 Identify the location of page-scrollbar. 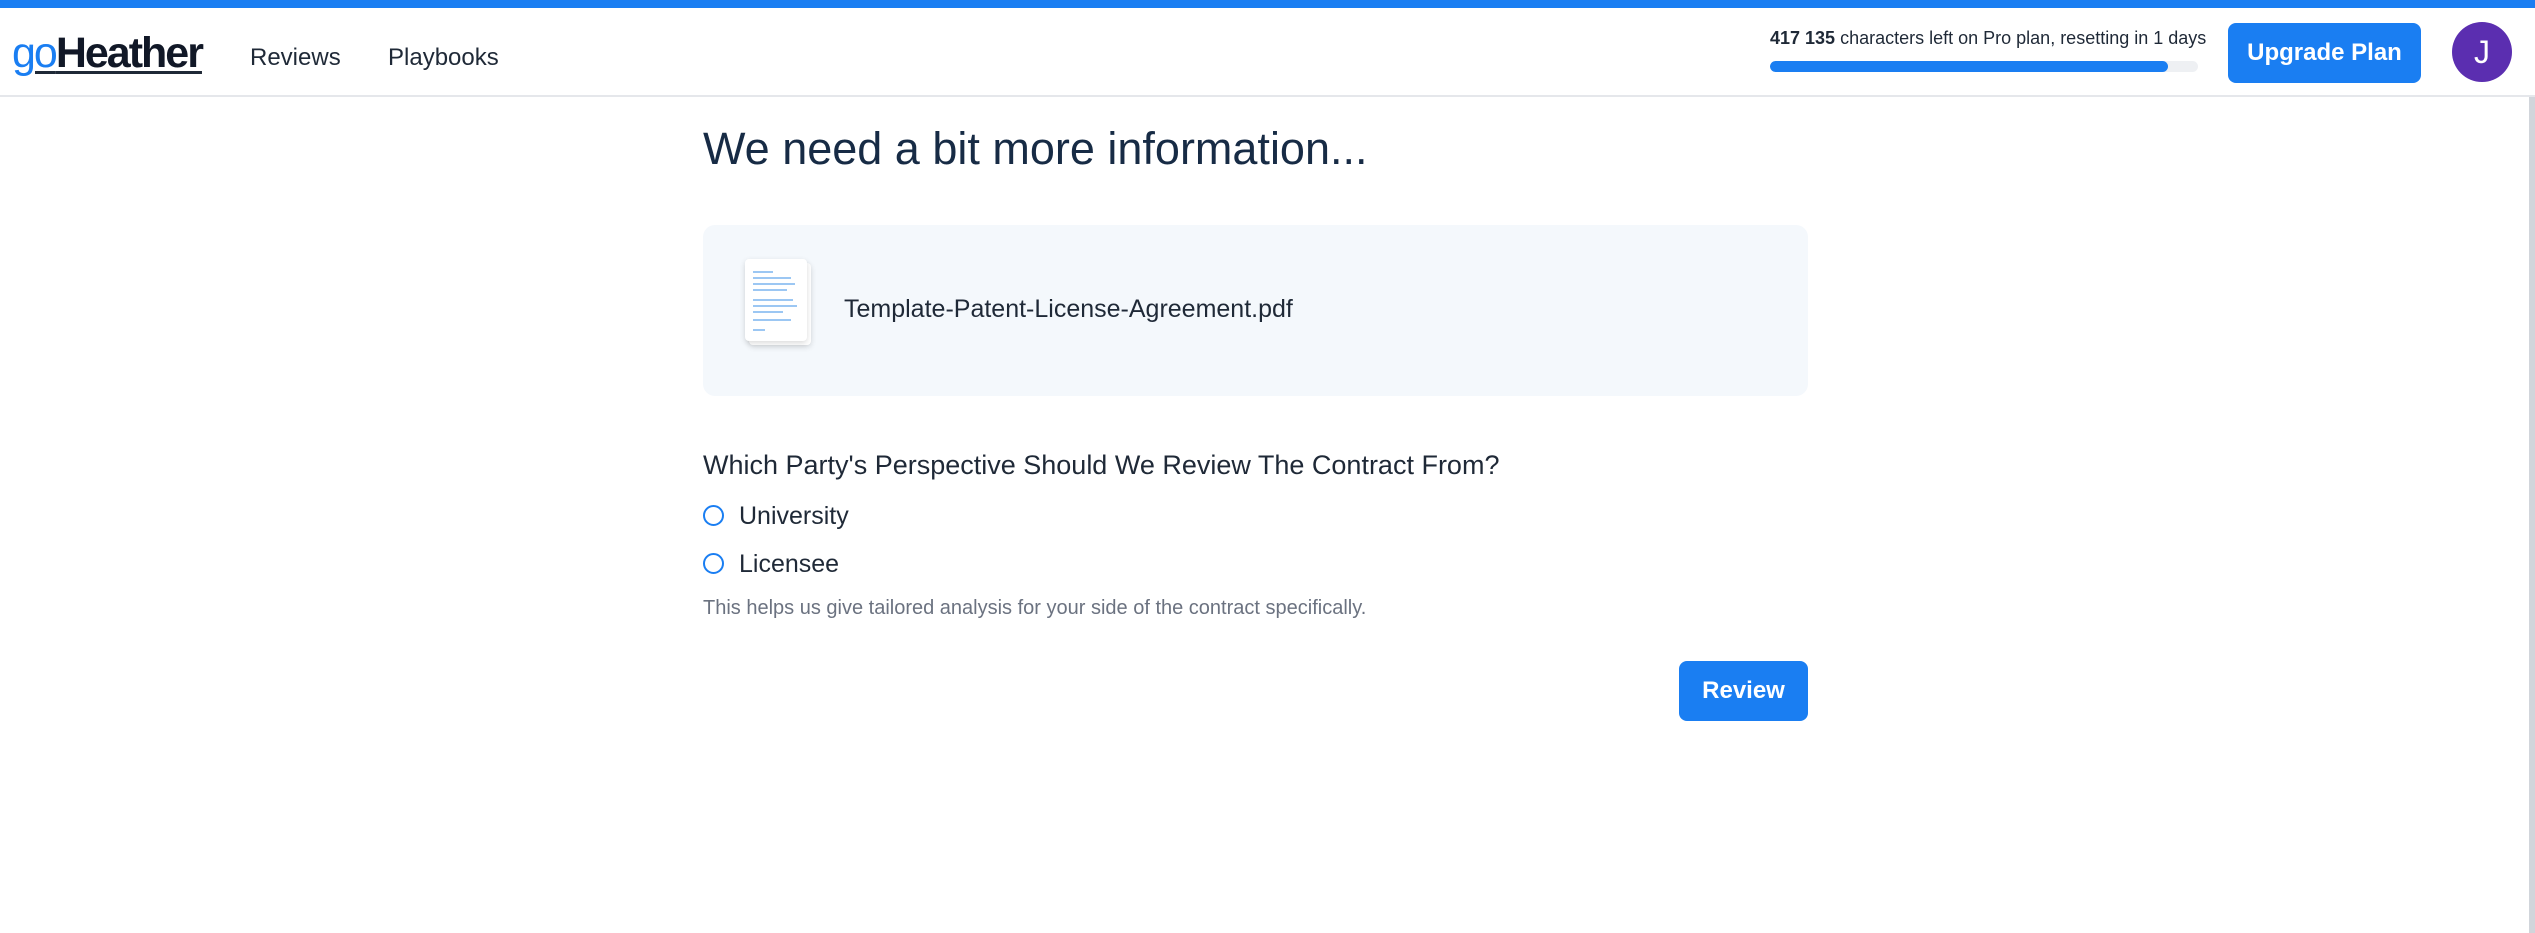
(2532, 515).